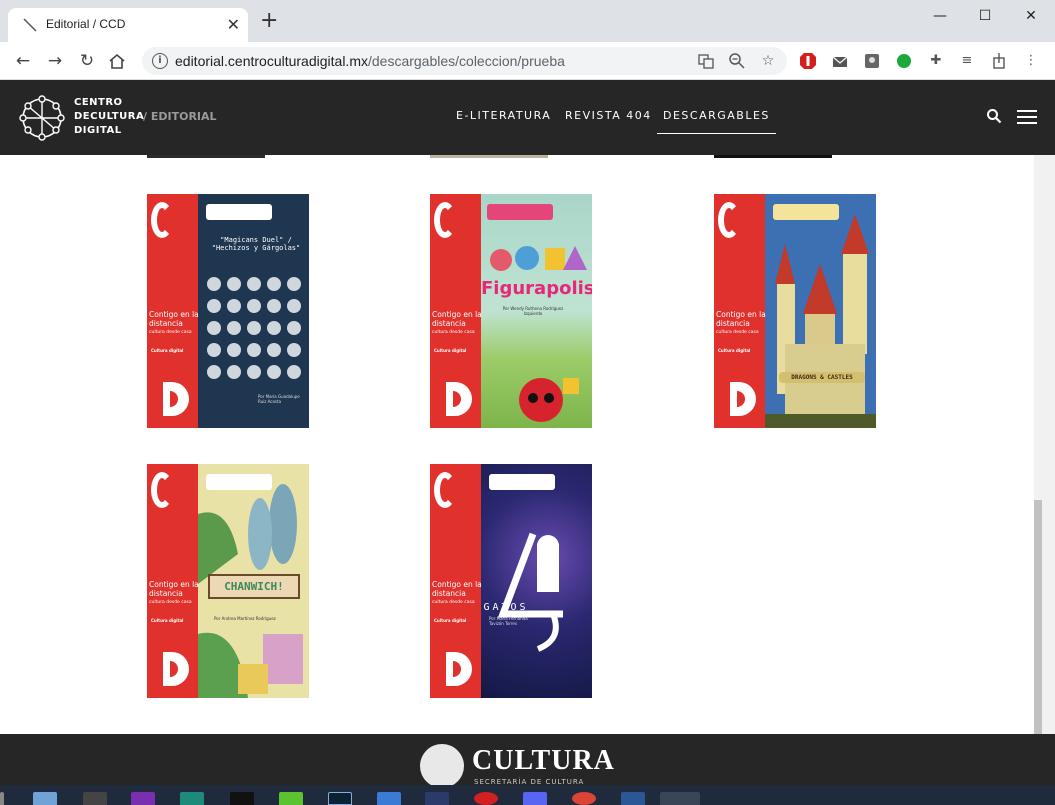  Describe the element at coordinates (442, 766) in the screenshot. I see `government-seal-icon` at that location.